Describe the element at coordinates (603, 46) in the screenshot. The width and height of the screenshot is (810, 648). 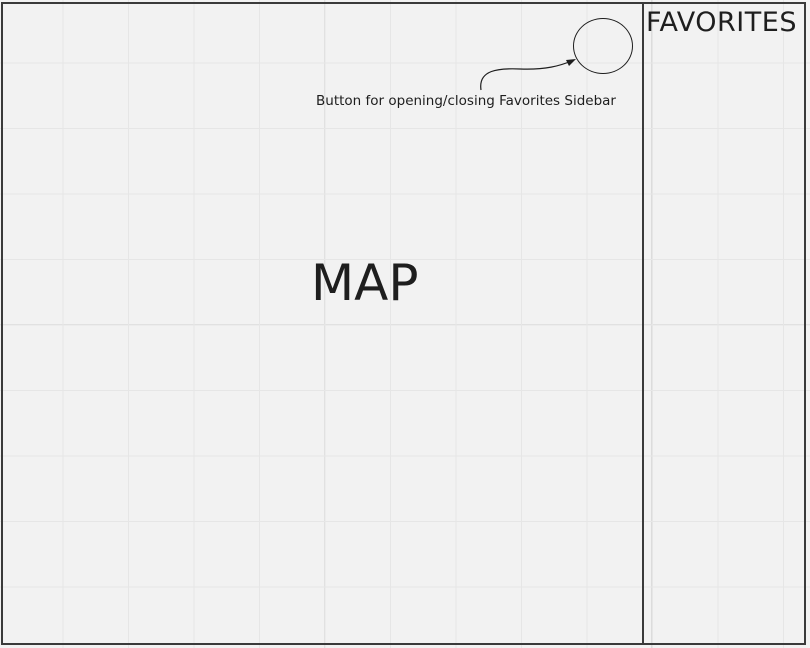
I see `toggle-sidebar-button` at that location.